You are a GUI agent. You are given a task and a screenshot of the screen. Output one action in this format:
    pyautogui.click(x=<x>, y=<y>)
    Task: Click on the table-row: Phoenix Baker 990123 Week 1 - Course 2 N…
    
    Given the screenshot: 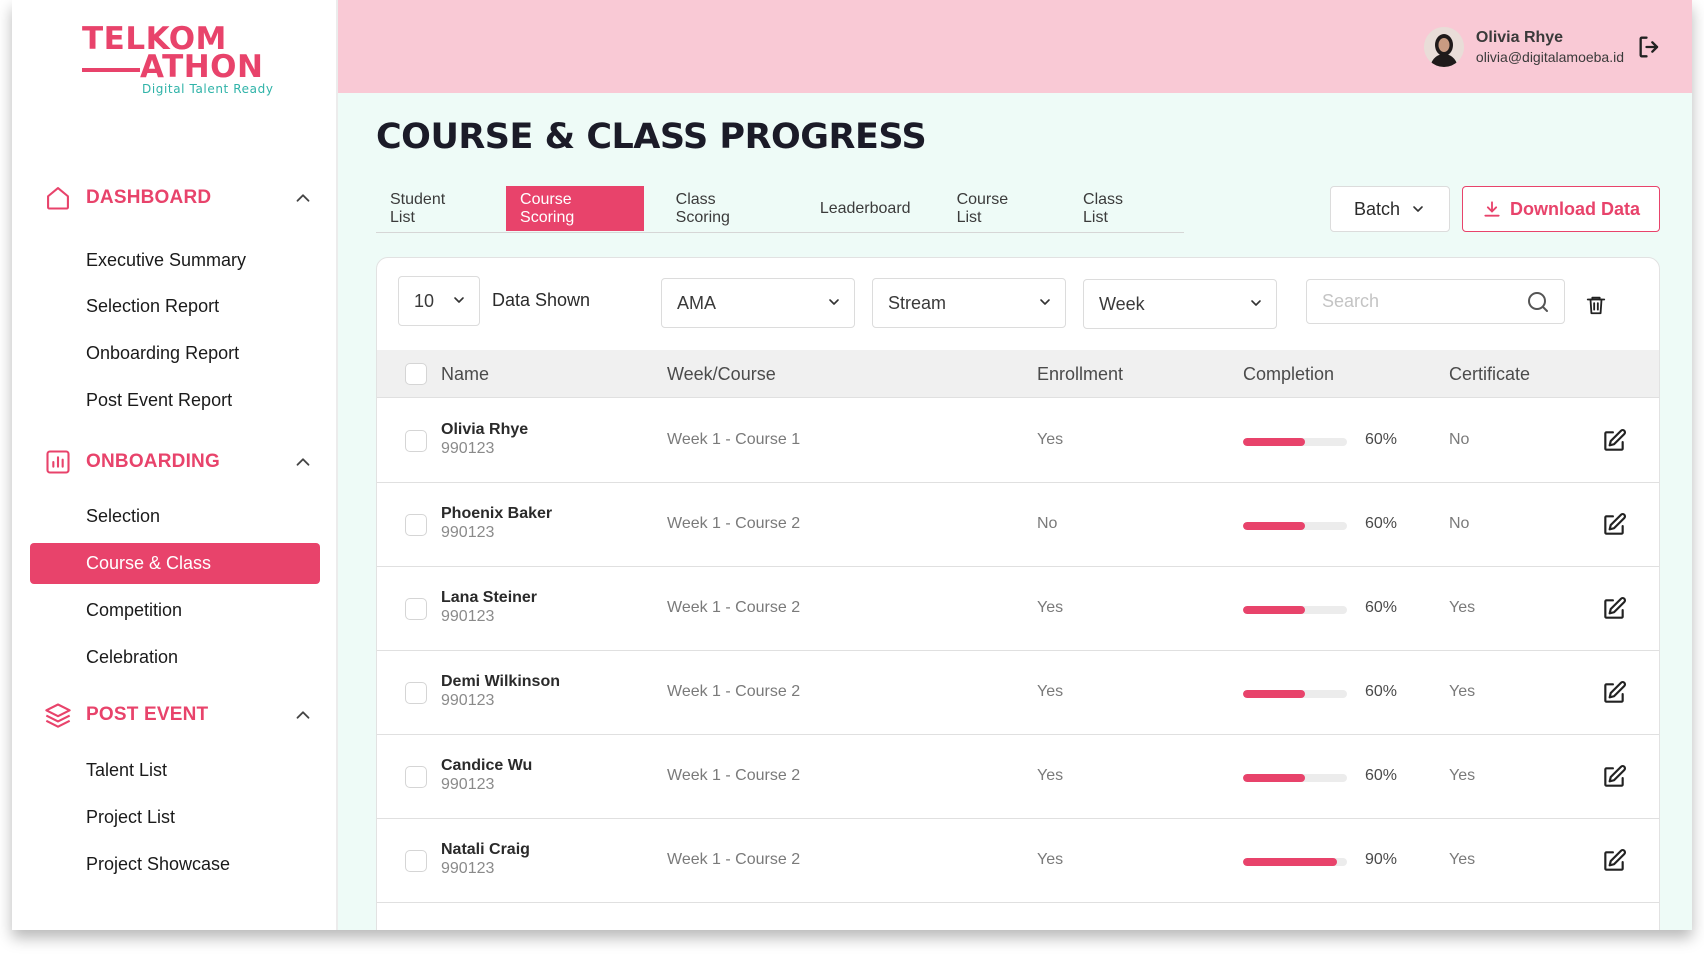 What is the action you would take?
    pyautogui.click(x=1018, y=525)
    